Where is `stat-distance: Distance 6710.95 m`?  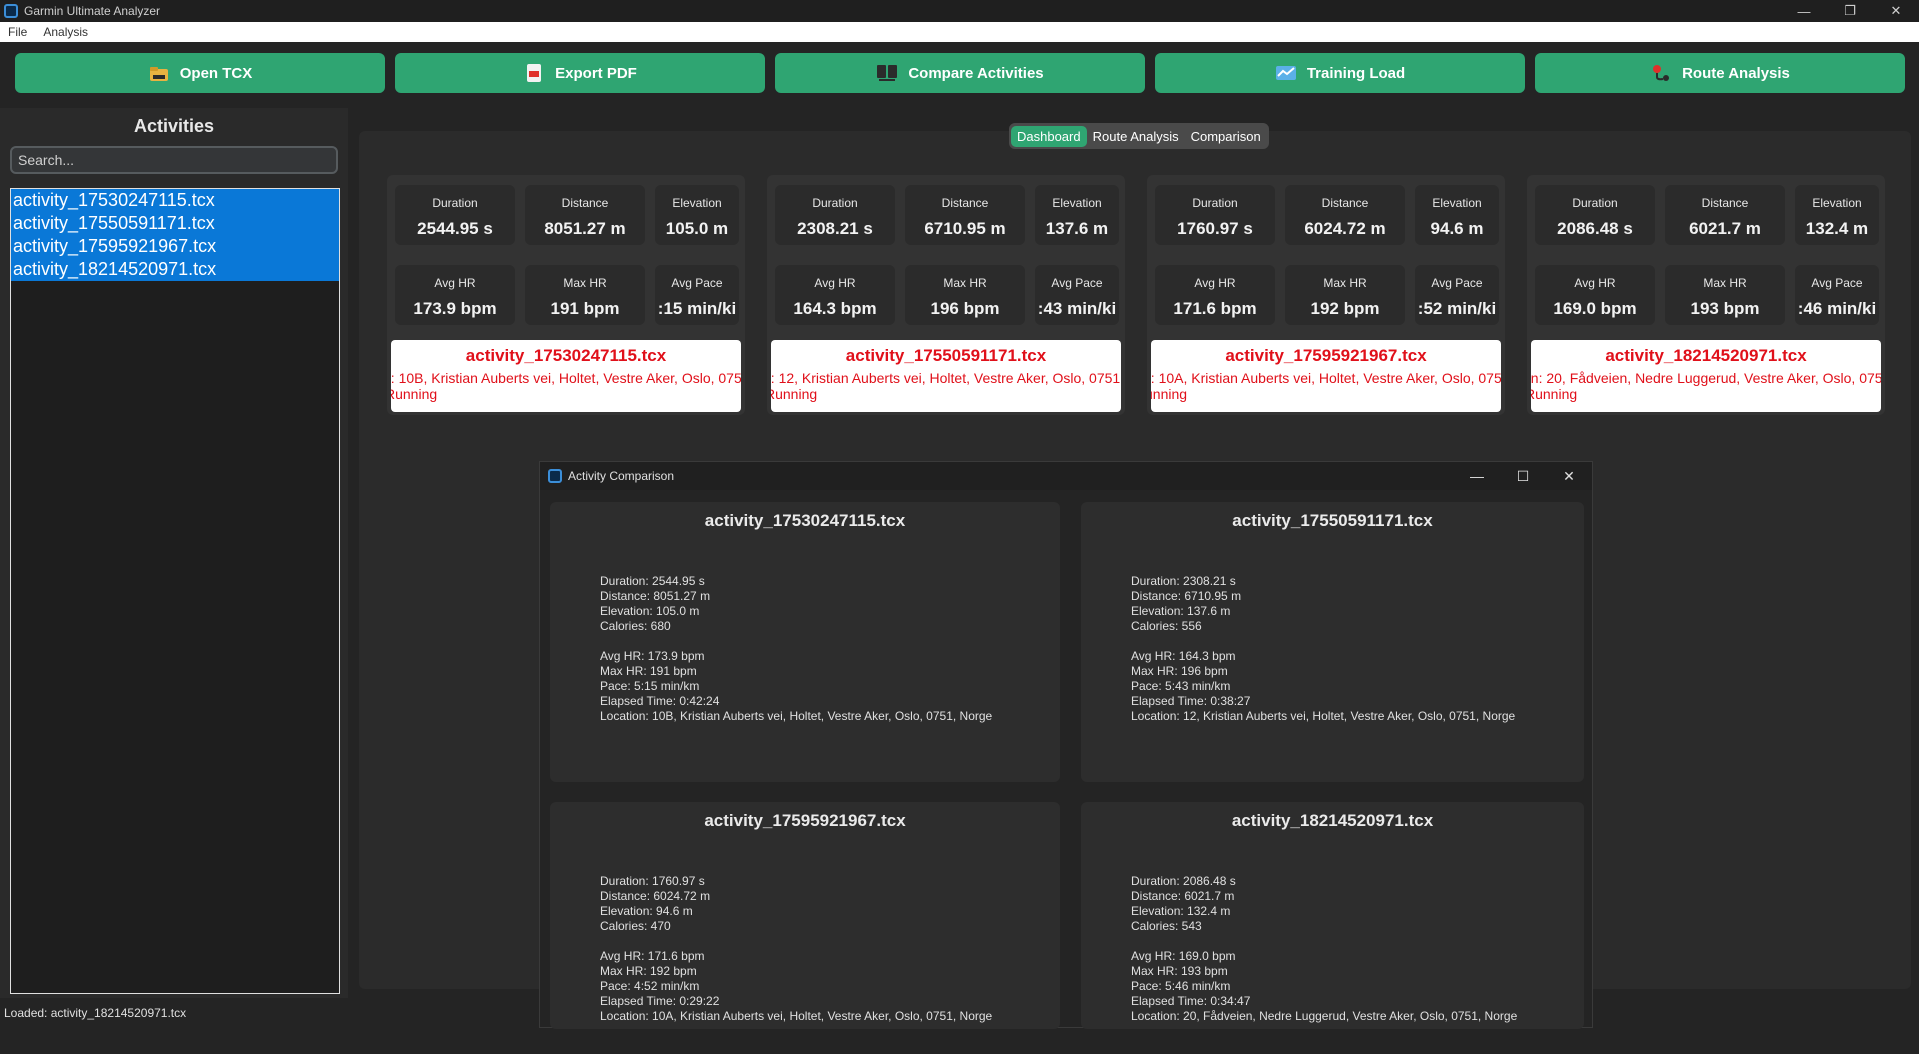 stat-distance: Distance 6710.95 m is located at coordinates (965, 215).